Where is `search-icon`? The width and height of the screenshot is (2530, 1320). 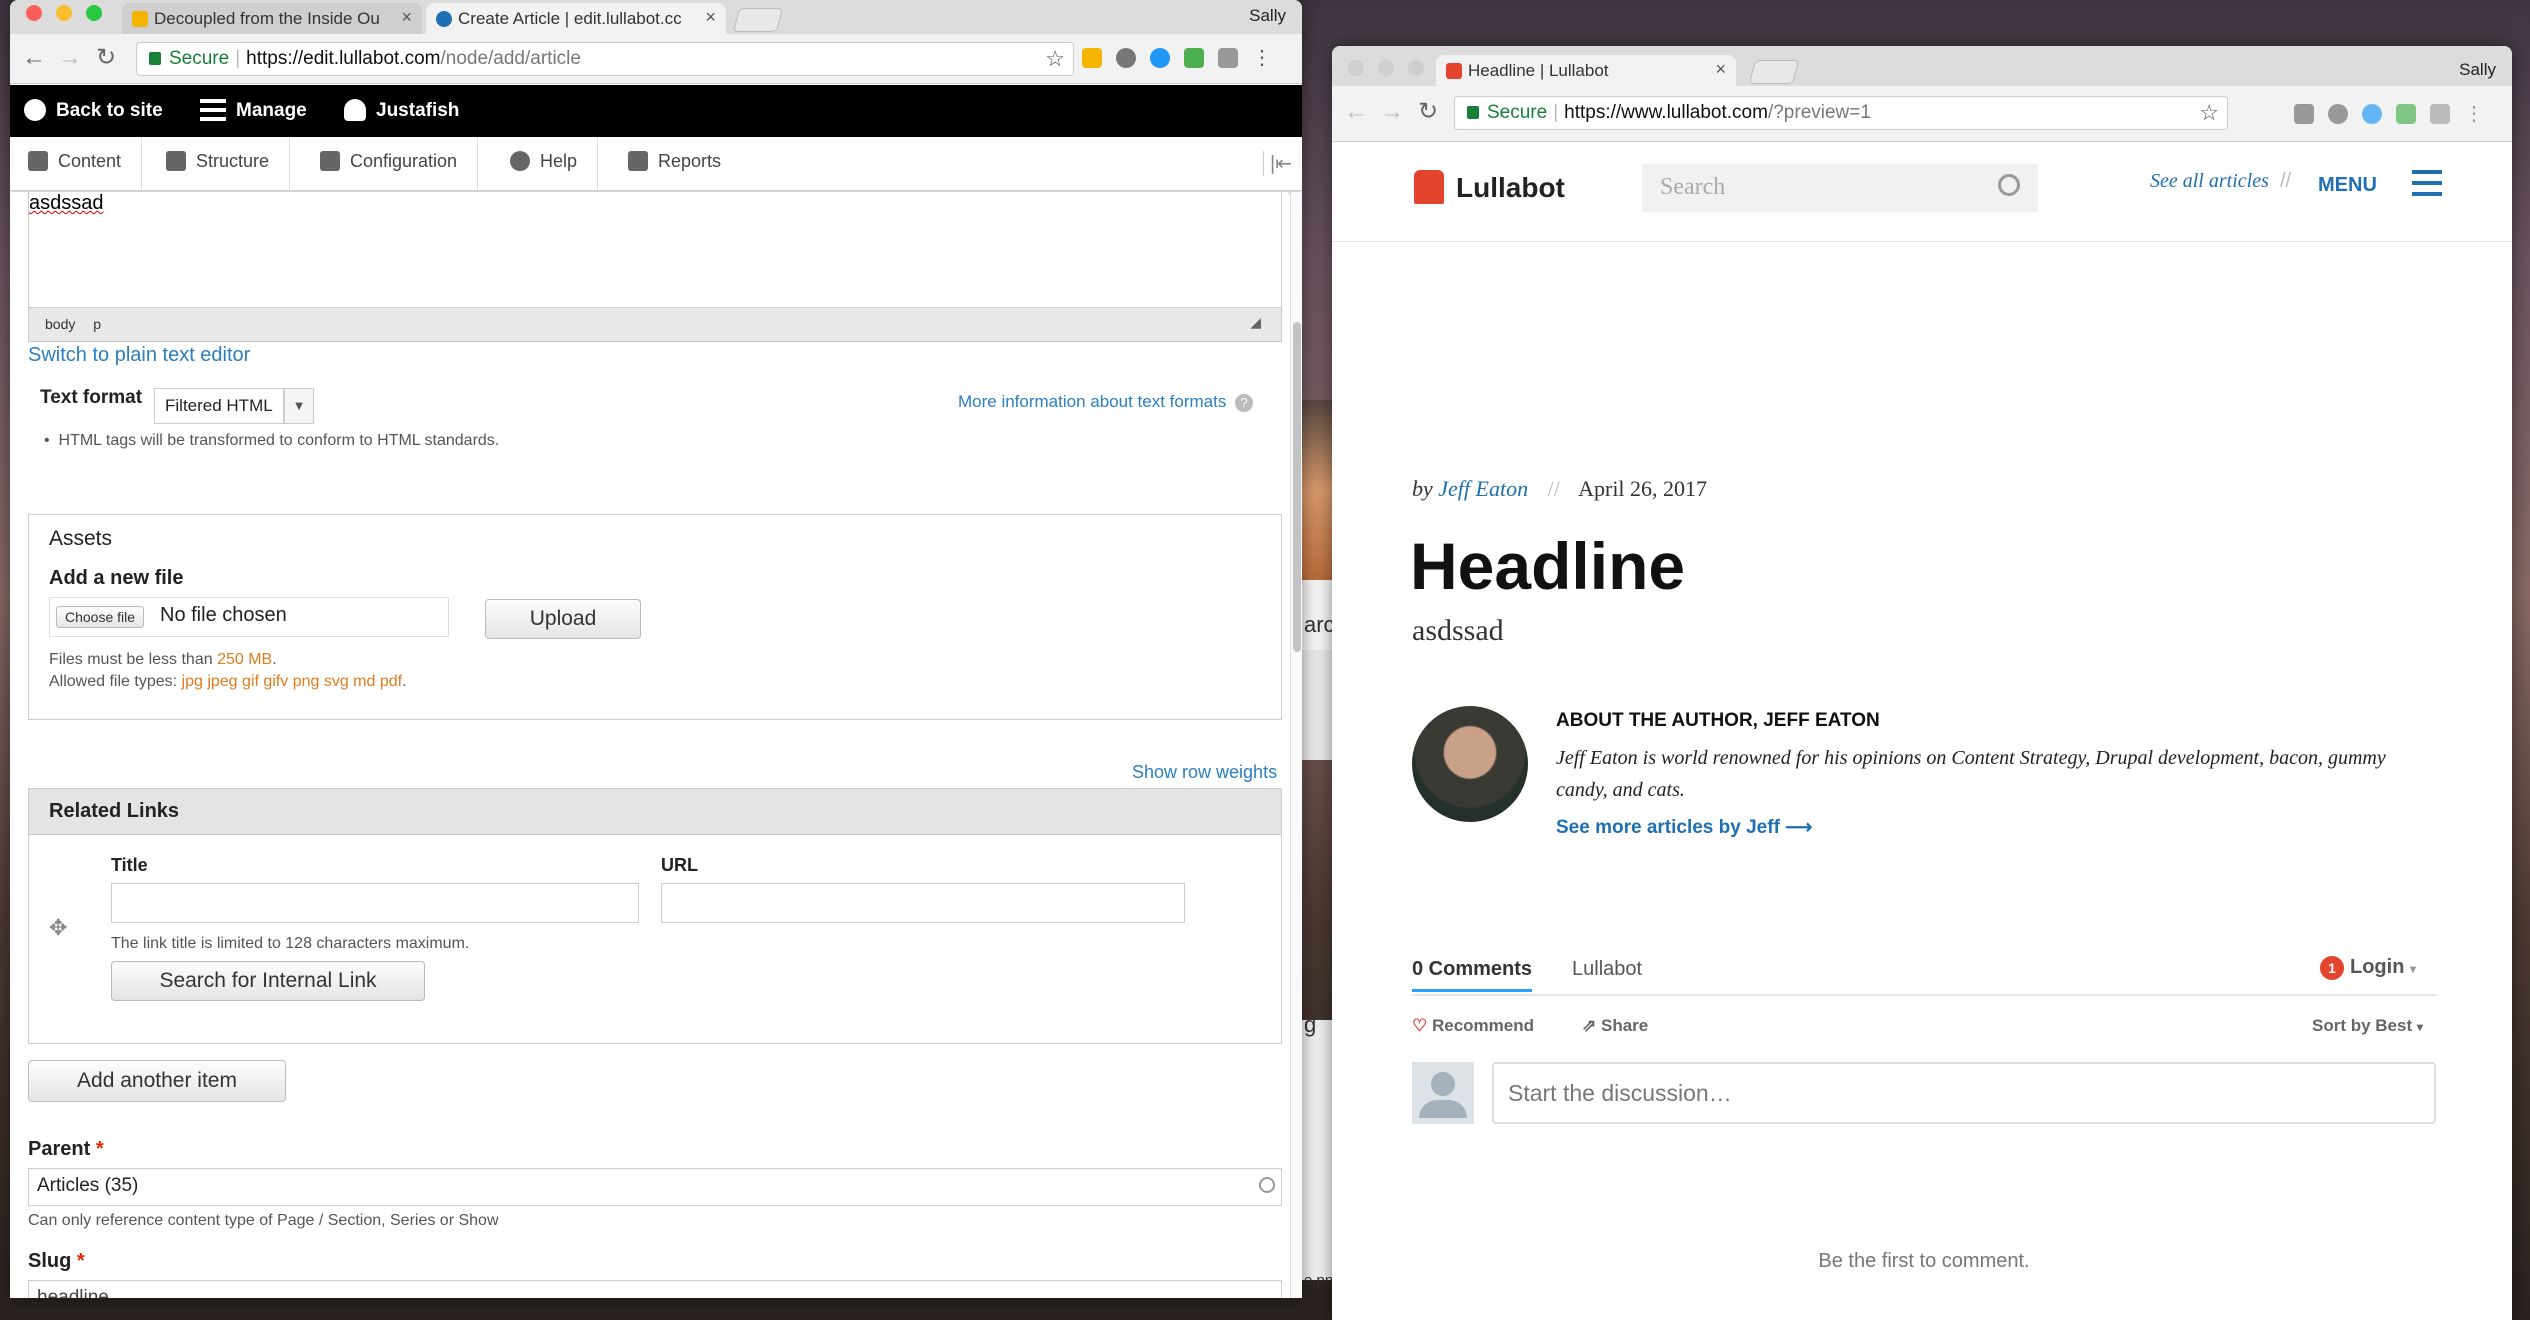 search-icon is located at coordinates (2009, 185).